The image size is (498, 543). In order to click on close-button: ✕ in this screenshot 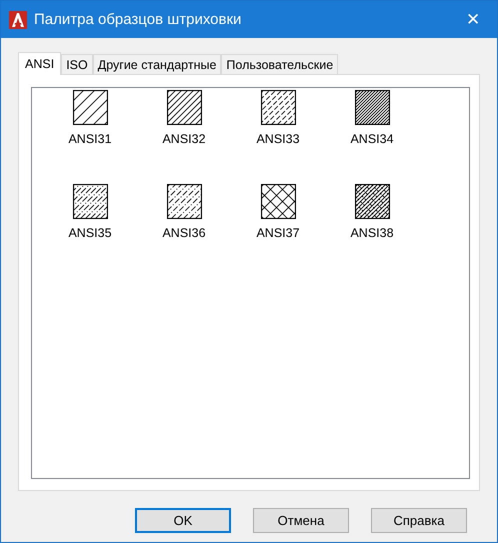, I will do `click(473, 19)`.